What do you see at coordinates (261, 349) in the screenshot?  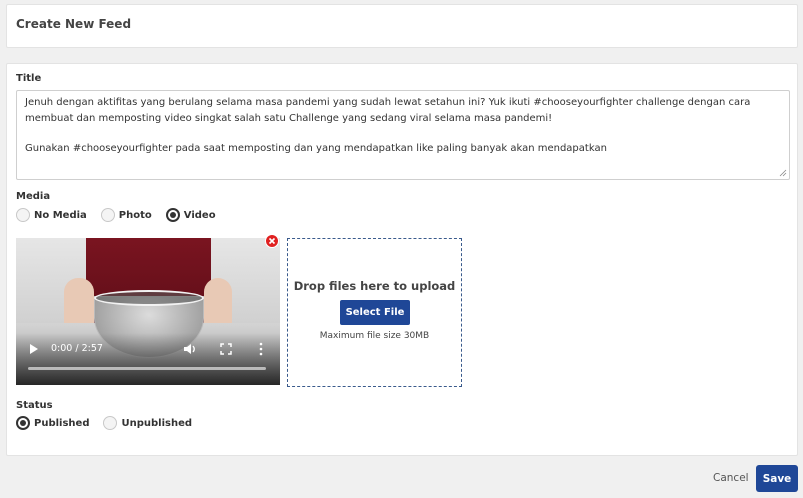 I see `more-options-icon` at bounding box center [261, 349].